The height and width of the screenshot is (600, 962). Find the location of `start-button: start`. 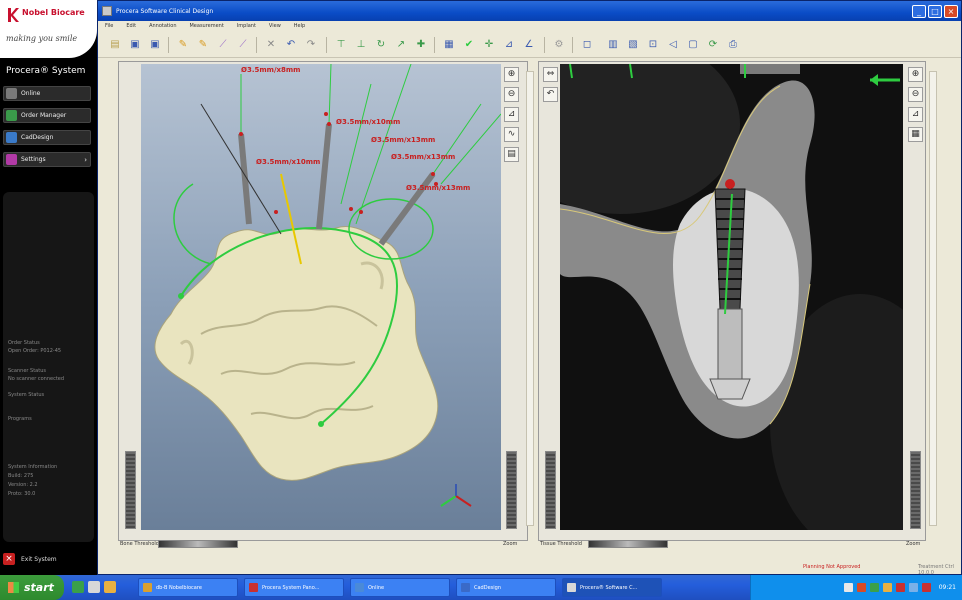

start-button: start is located at coordinates (32, 587).